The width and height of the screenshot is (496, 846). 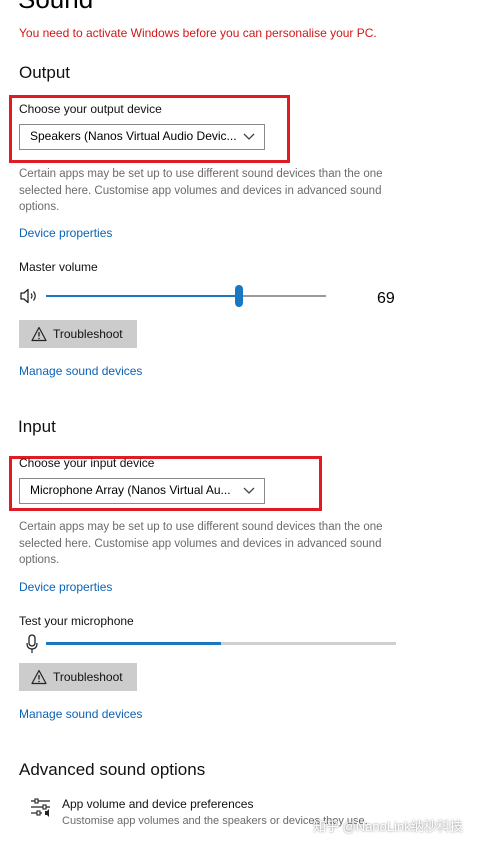 What do you see at coordinates (388, 826) in the screenshot?
I see `watermark: 知乎 @NanoLink纳秒科技` at bounding box center [388, 826].